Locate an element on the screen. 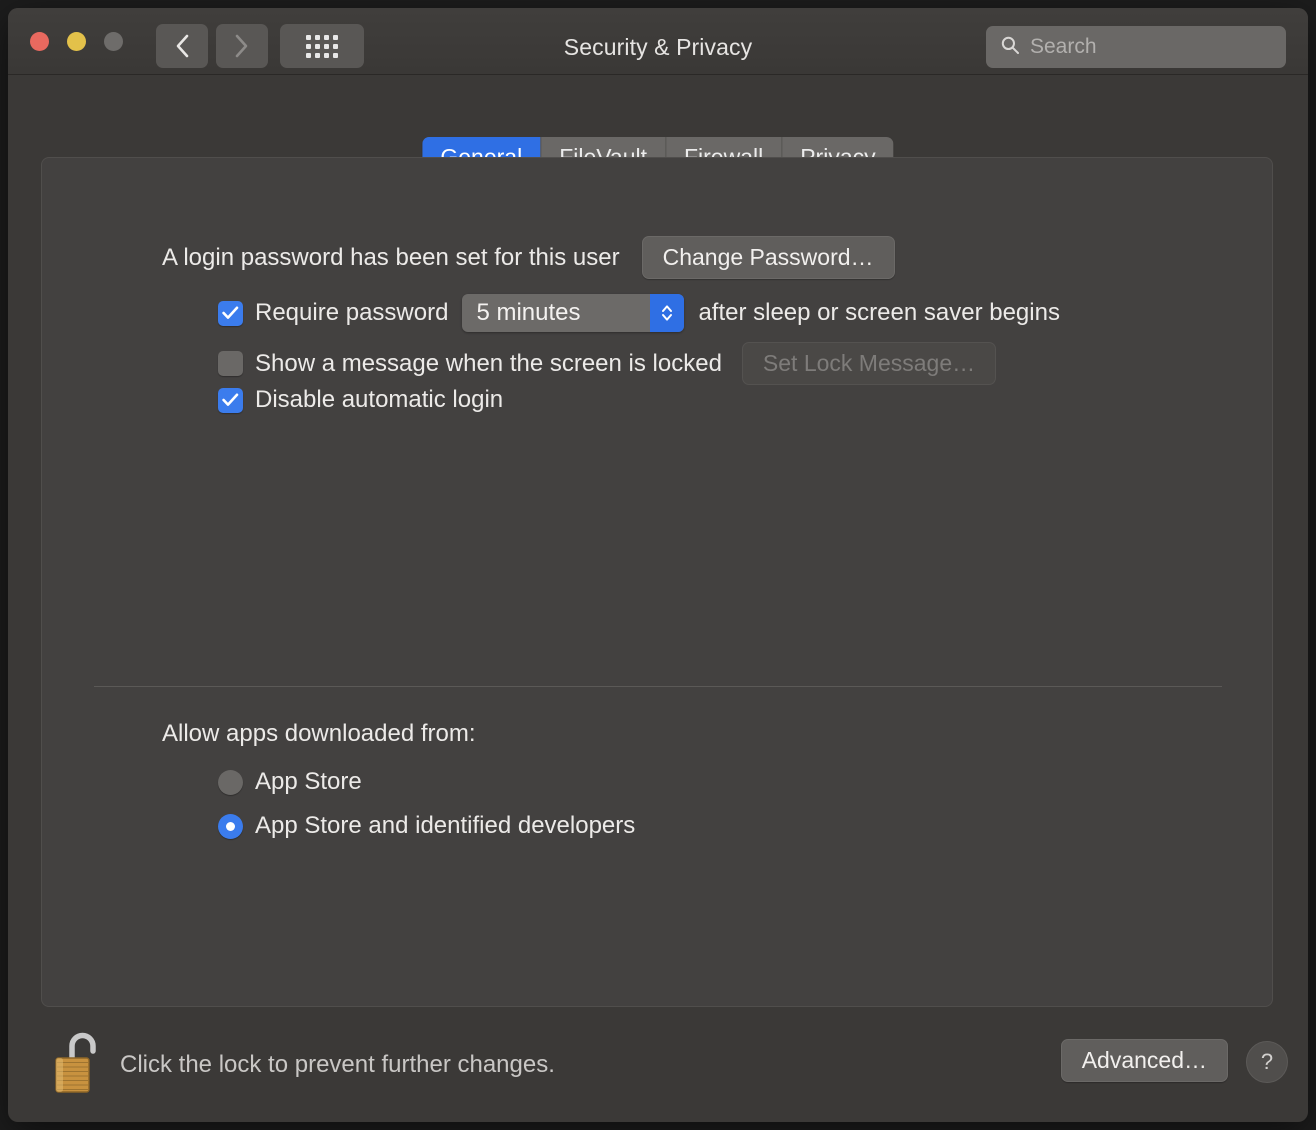 This screenshot has height=1130, width=1316. allow-apps-option-app-store: App Store is located at coordinates (290, 782).